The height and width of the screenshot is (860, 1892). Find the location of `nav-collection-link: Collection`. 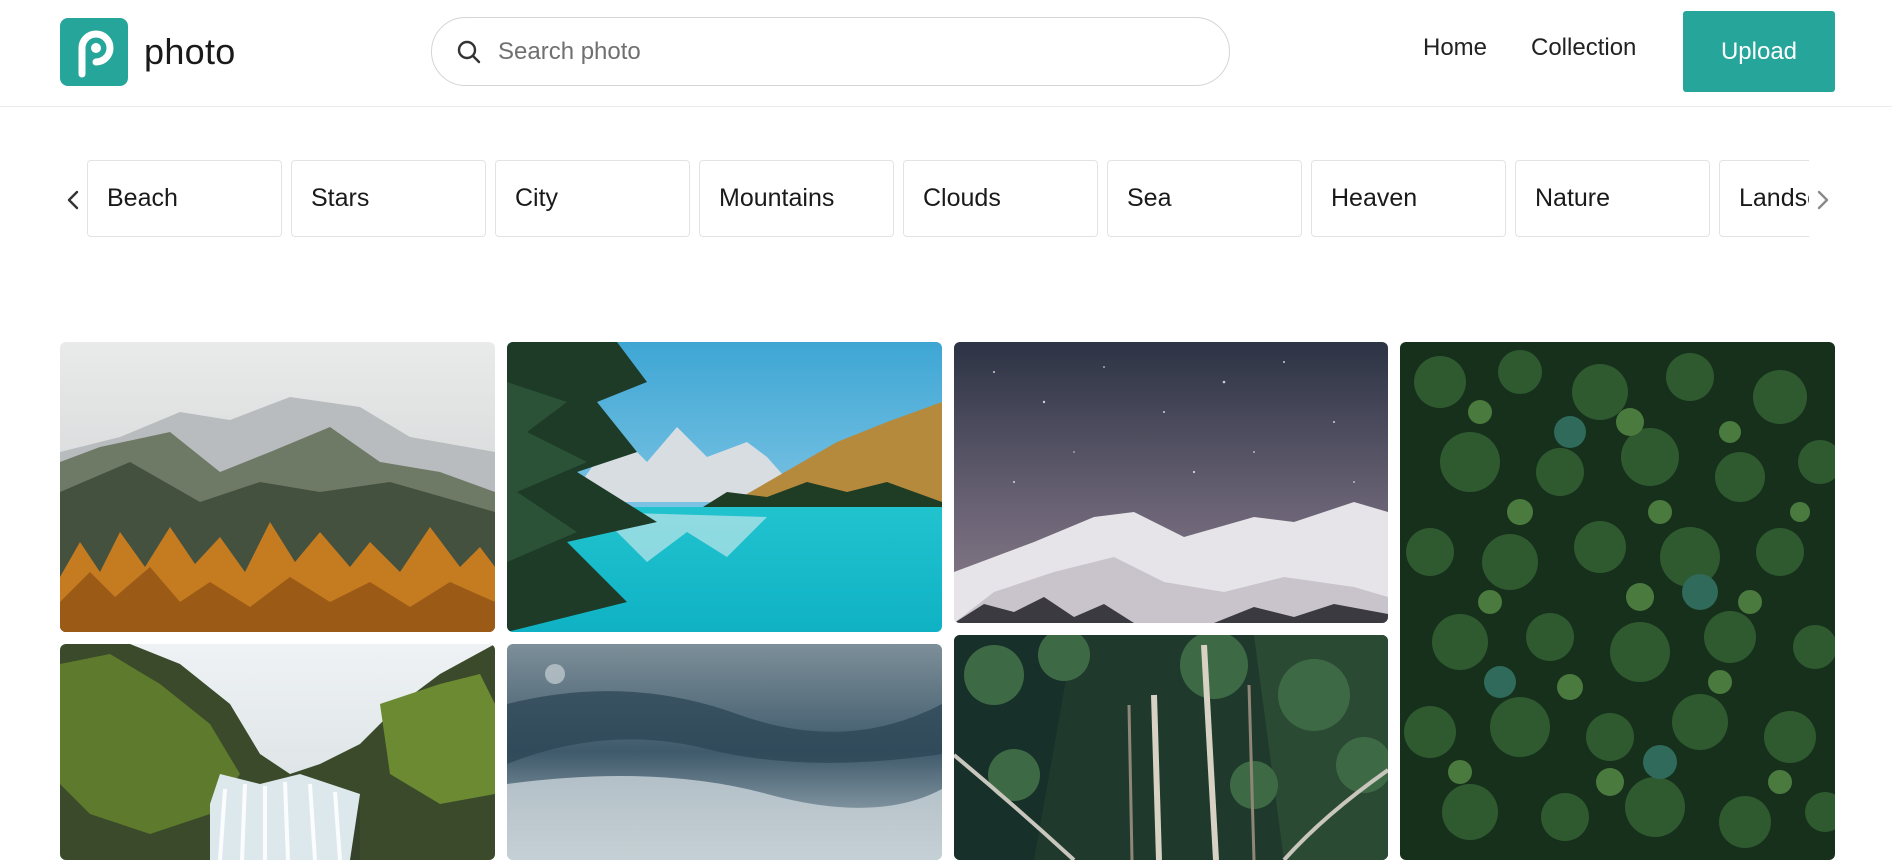

nav-collection-link: Collection is located at coordinates (1583, 48).